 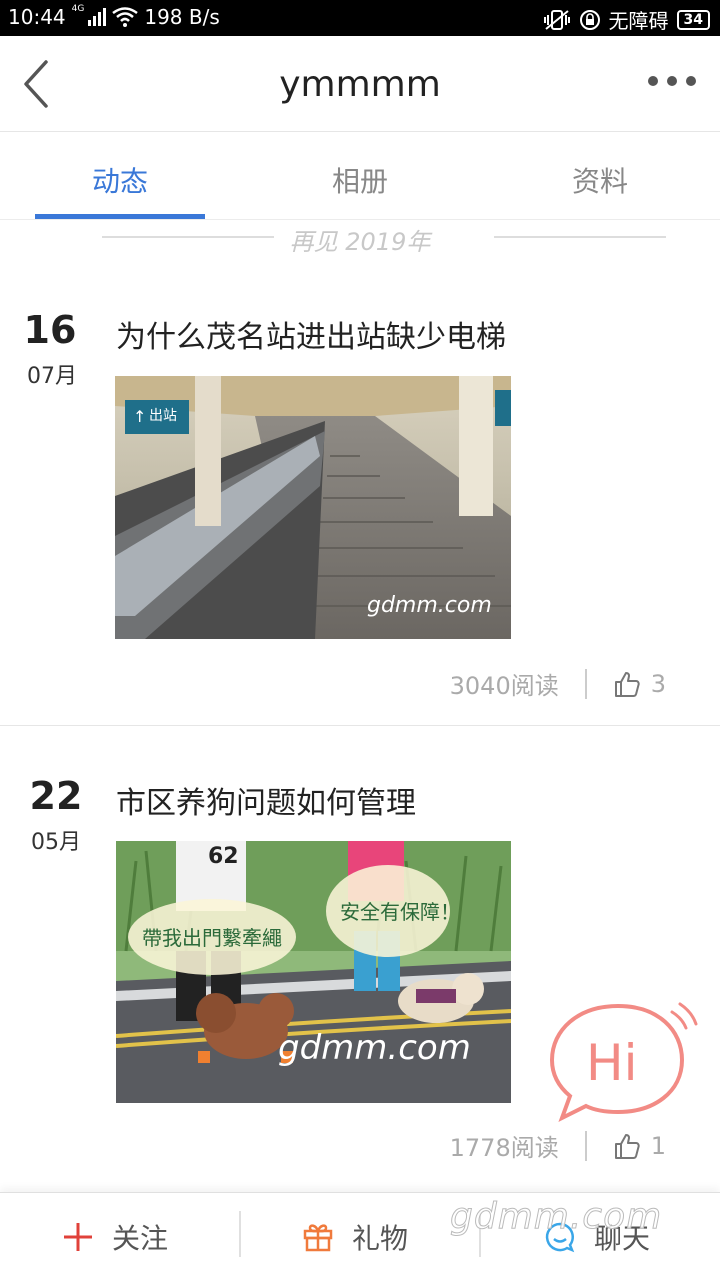 I want to click on post-title: 为什么茂名站进出站缺少电梯, so click(x=311, y=334).